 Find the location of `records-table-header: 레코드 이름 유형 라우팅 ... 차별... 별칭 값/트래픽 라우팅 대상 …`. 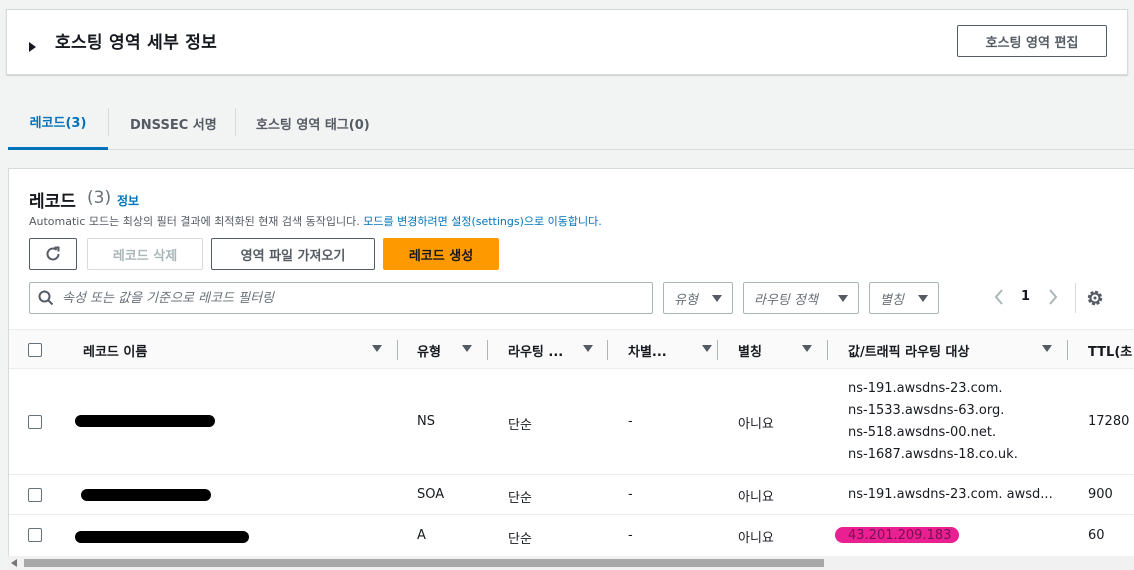

records-table-header: 레코드 이름 유형 라우팅 ... 차별... 별칭 값/트래픽 라우팅 대상 … is located at coordinates (571, 349).